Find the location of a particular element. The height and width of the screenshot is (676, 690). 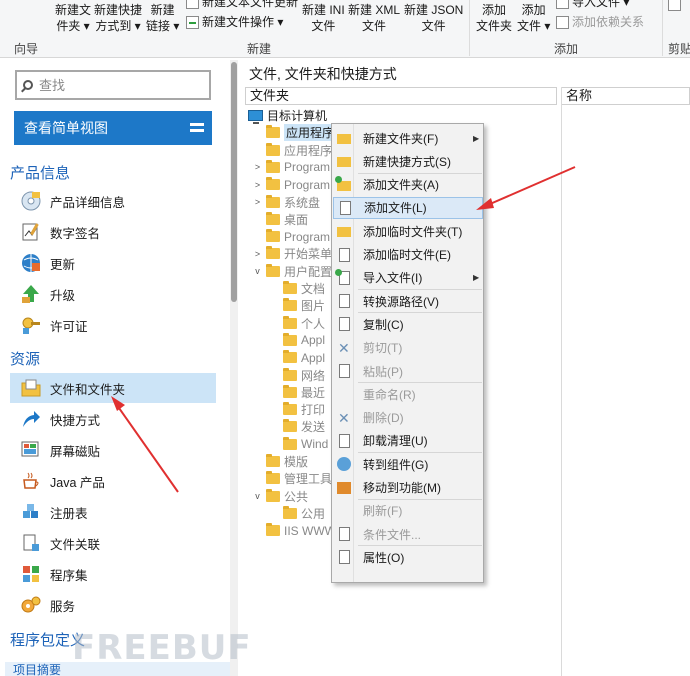

add-dependency-button: 添加依赖关系 is located at coordinates (600, 22).